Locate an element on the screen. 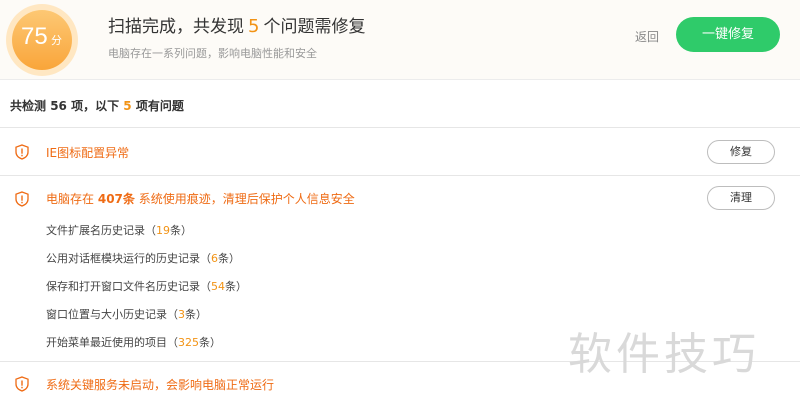  score-circle: 75 分 is located at coordinates (42, 40).